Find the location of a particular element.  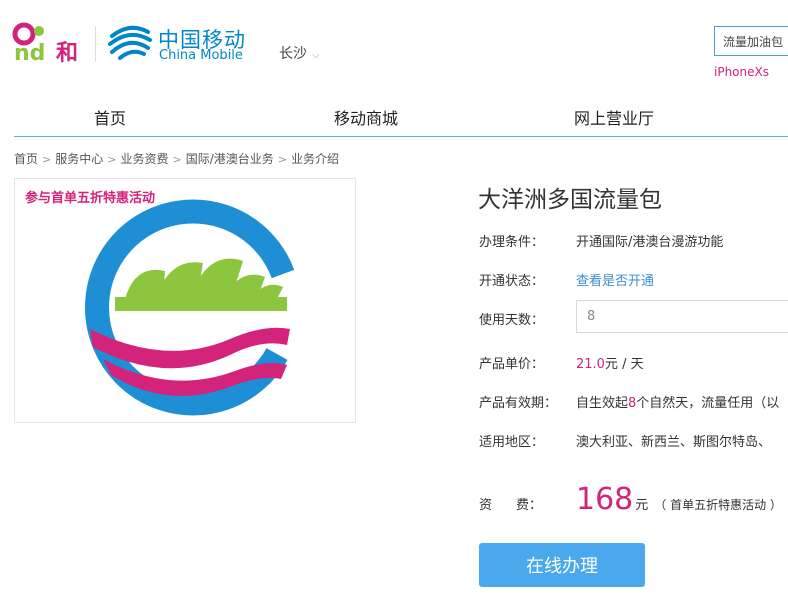

fee-label-rest: 费： is located at coordinates (529, 505).